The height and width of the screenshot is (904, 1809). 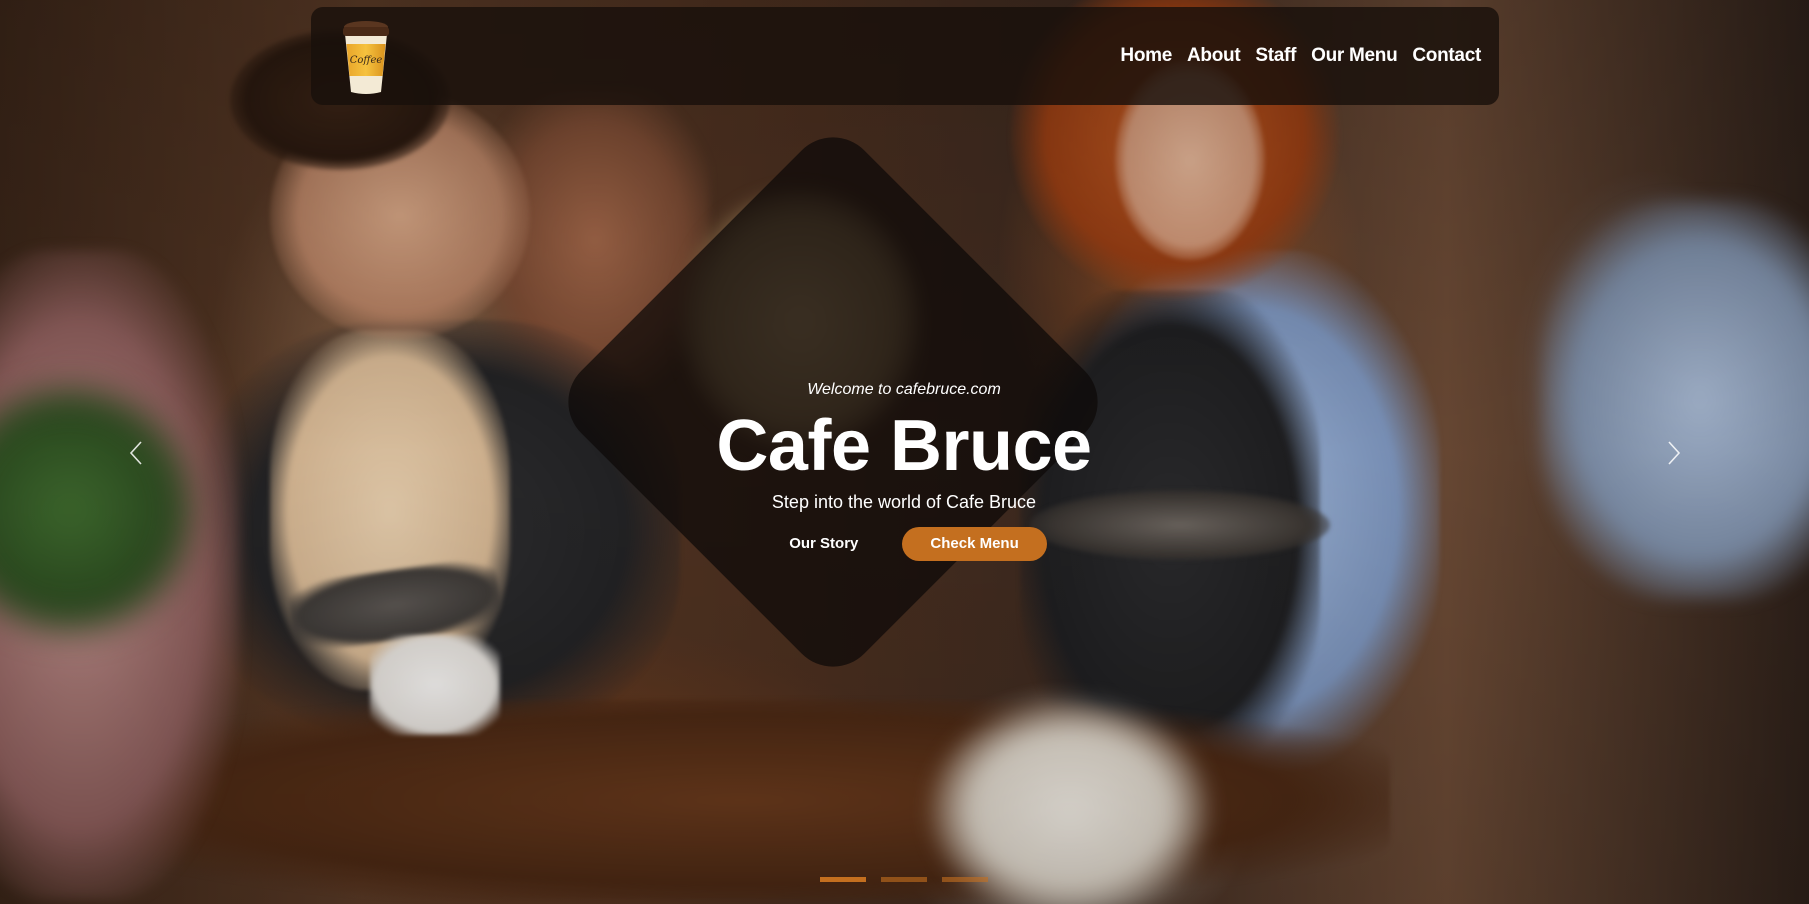 What do you see at coordinates (1275, 56) in the screenshot?
I see `nav-staff: Staff` at bounding box center [1275, 56].